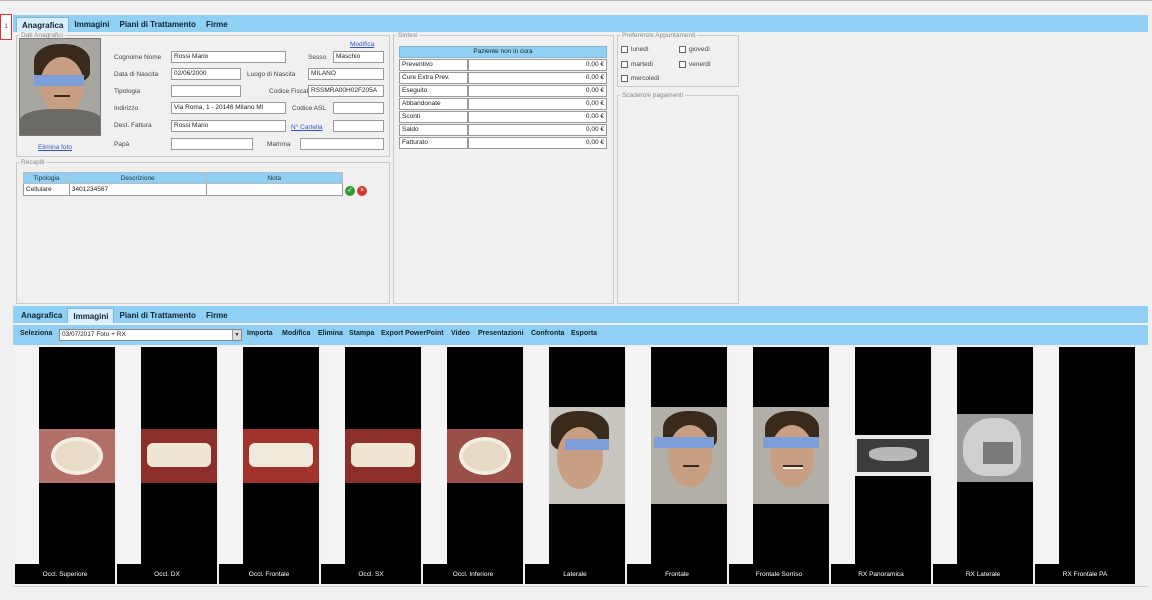 The height and width of the screenshot is (600, 1152). I want to click on caption: Occl. DX, so click(167, 574).